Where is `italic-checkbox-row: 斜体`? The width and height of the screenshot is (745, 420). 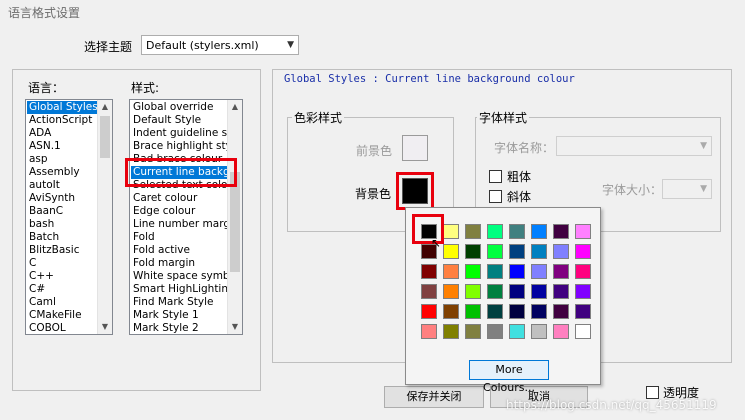
italic-checkbox-row: 斜体 is located at coordinates (510, 196).